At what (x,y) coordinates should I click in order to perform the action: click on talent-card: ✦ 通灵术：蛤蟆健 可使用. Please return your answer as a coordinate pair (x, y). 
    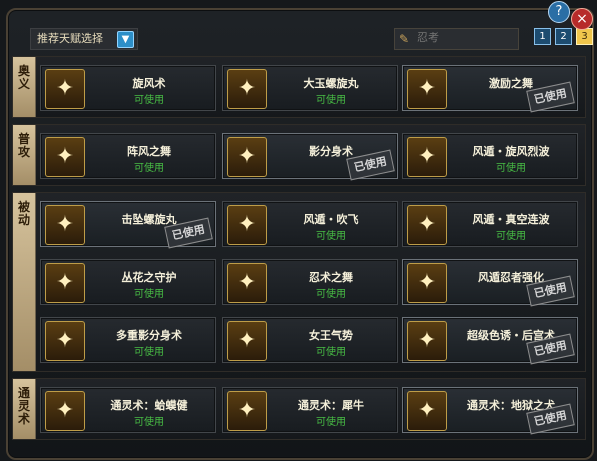
    Looking at the image, I should click on (128, 410).